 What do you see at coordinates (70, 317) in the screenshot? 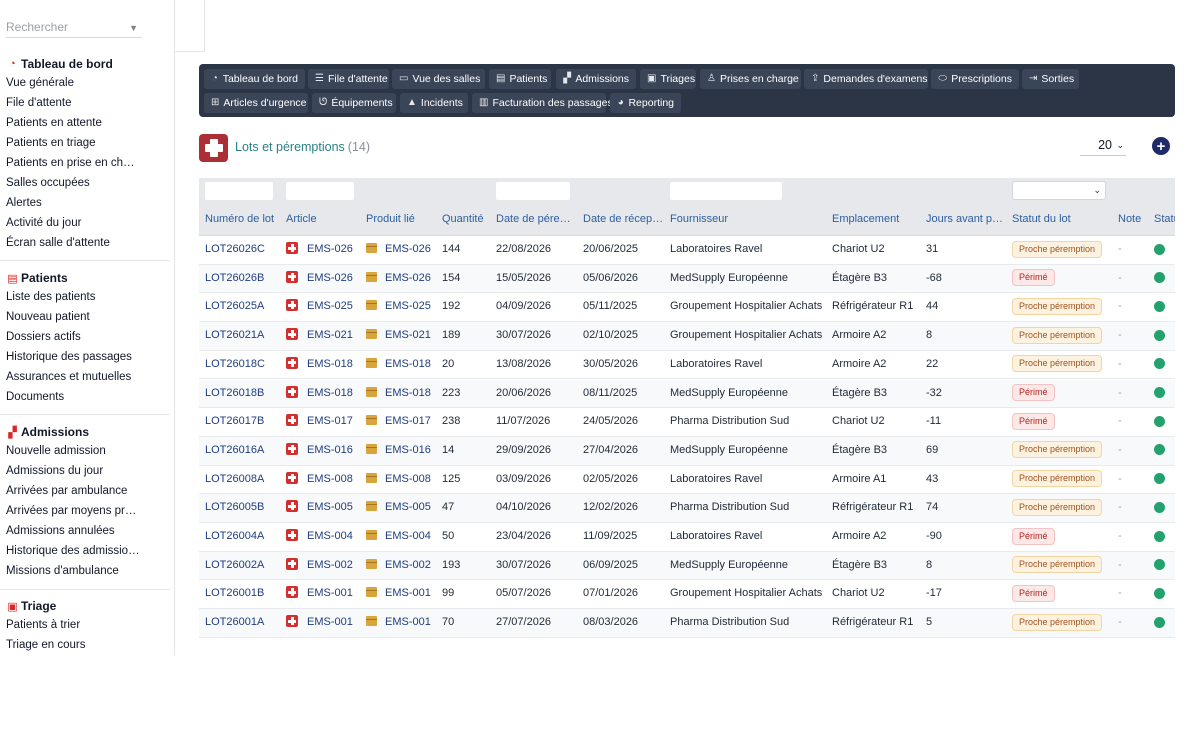
I see `sidebar-item: Nouveau patient` at bounding box center [70, 317].